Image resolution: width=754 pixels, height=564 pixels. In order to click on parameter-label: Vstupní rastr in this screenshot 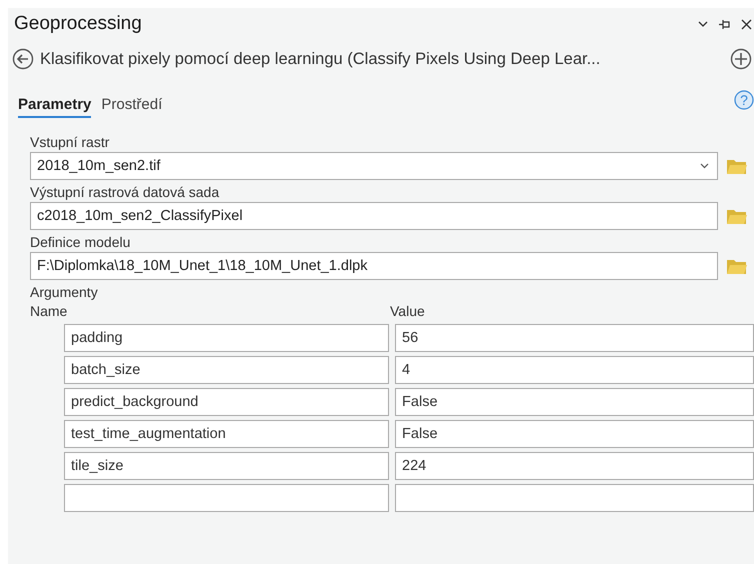, I will do `click(70, 142)`.